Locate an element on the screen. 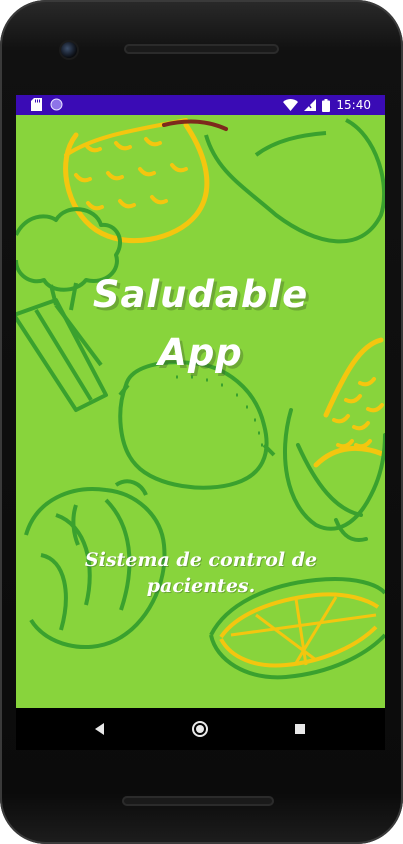  recents-icon is located at coordinates (300, 729).